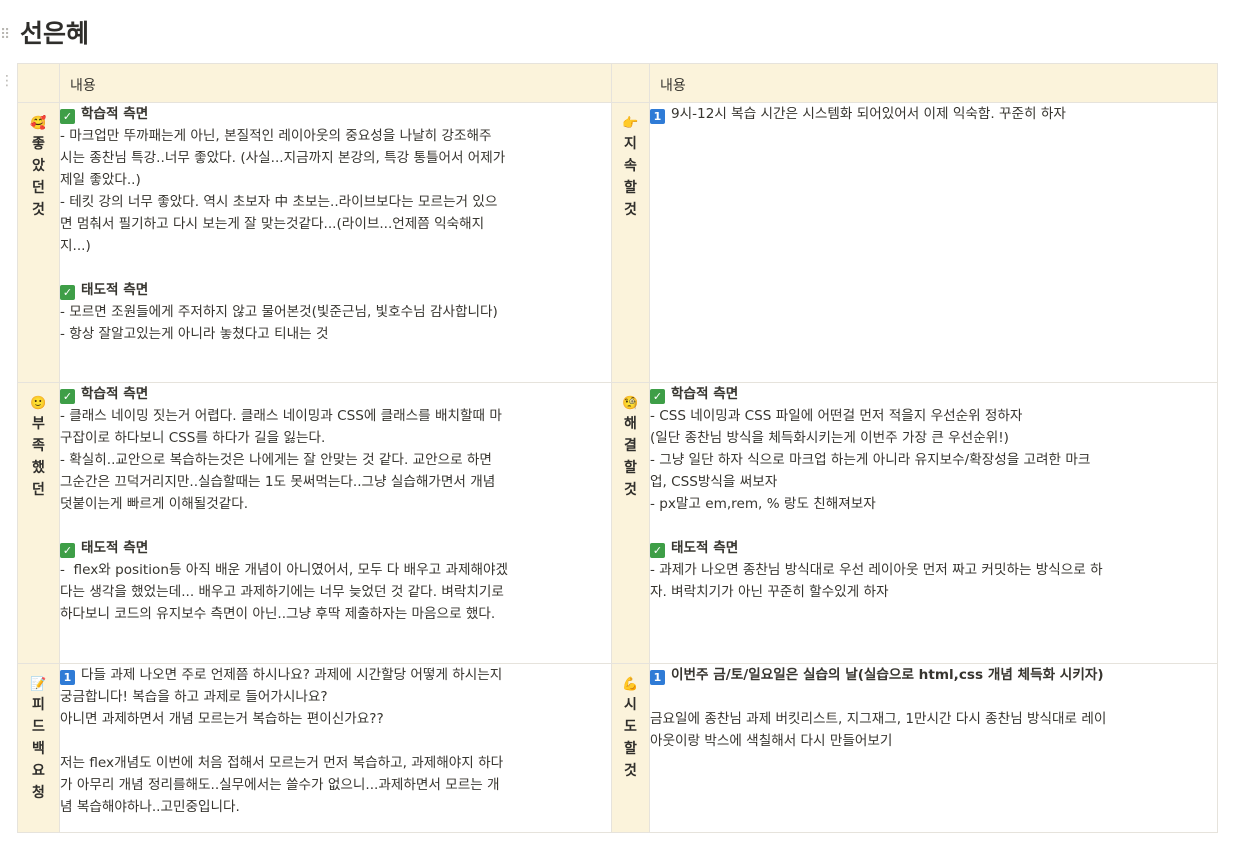  Describe the element at coordinates (630, 705) in the screenshot. I see `row-label-char: 시` at that location.